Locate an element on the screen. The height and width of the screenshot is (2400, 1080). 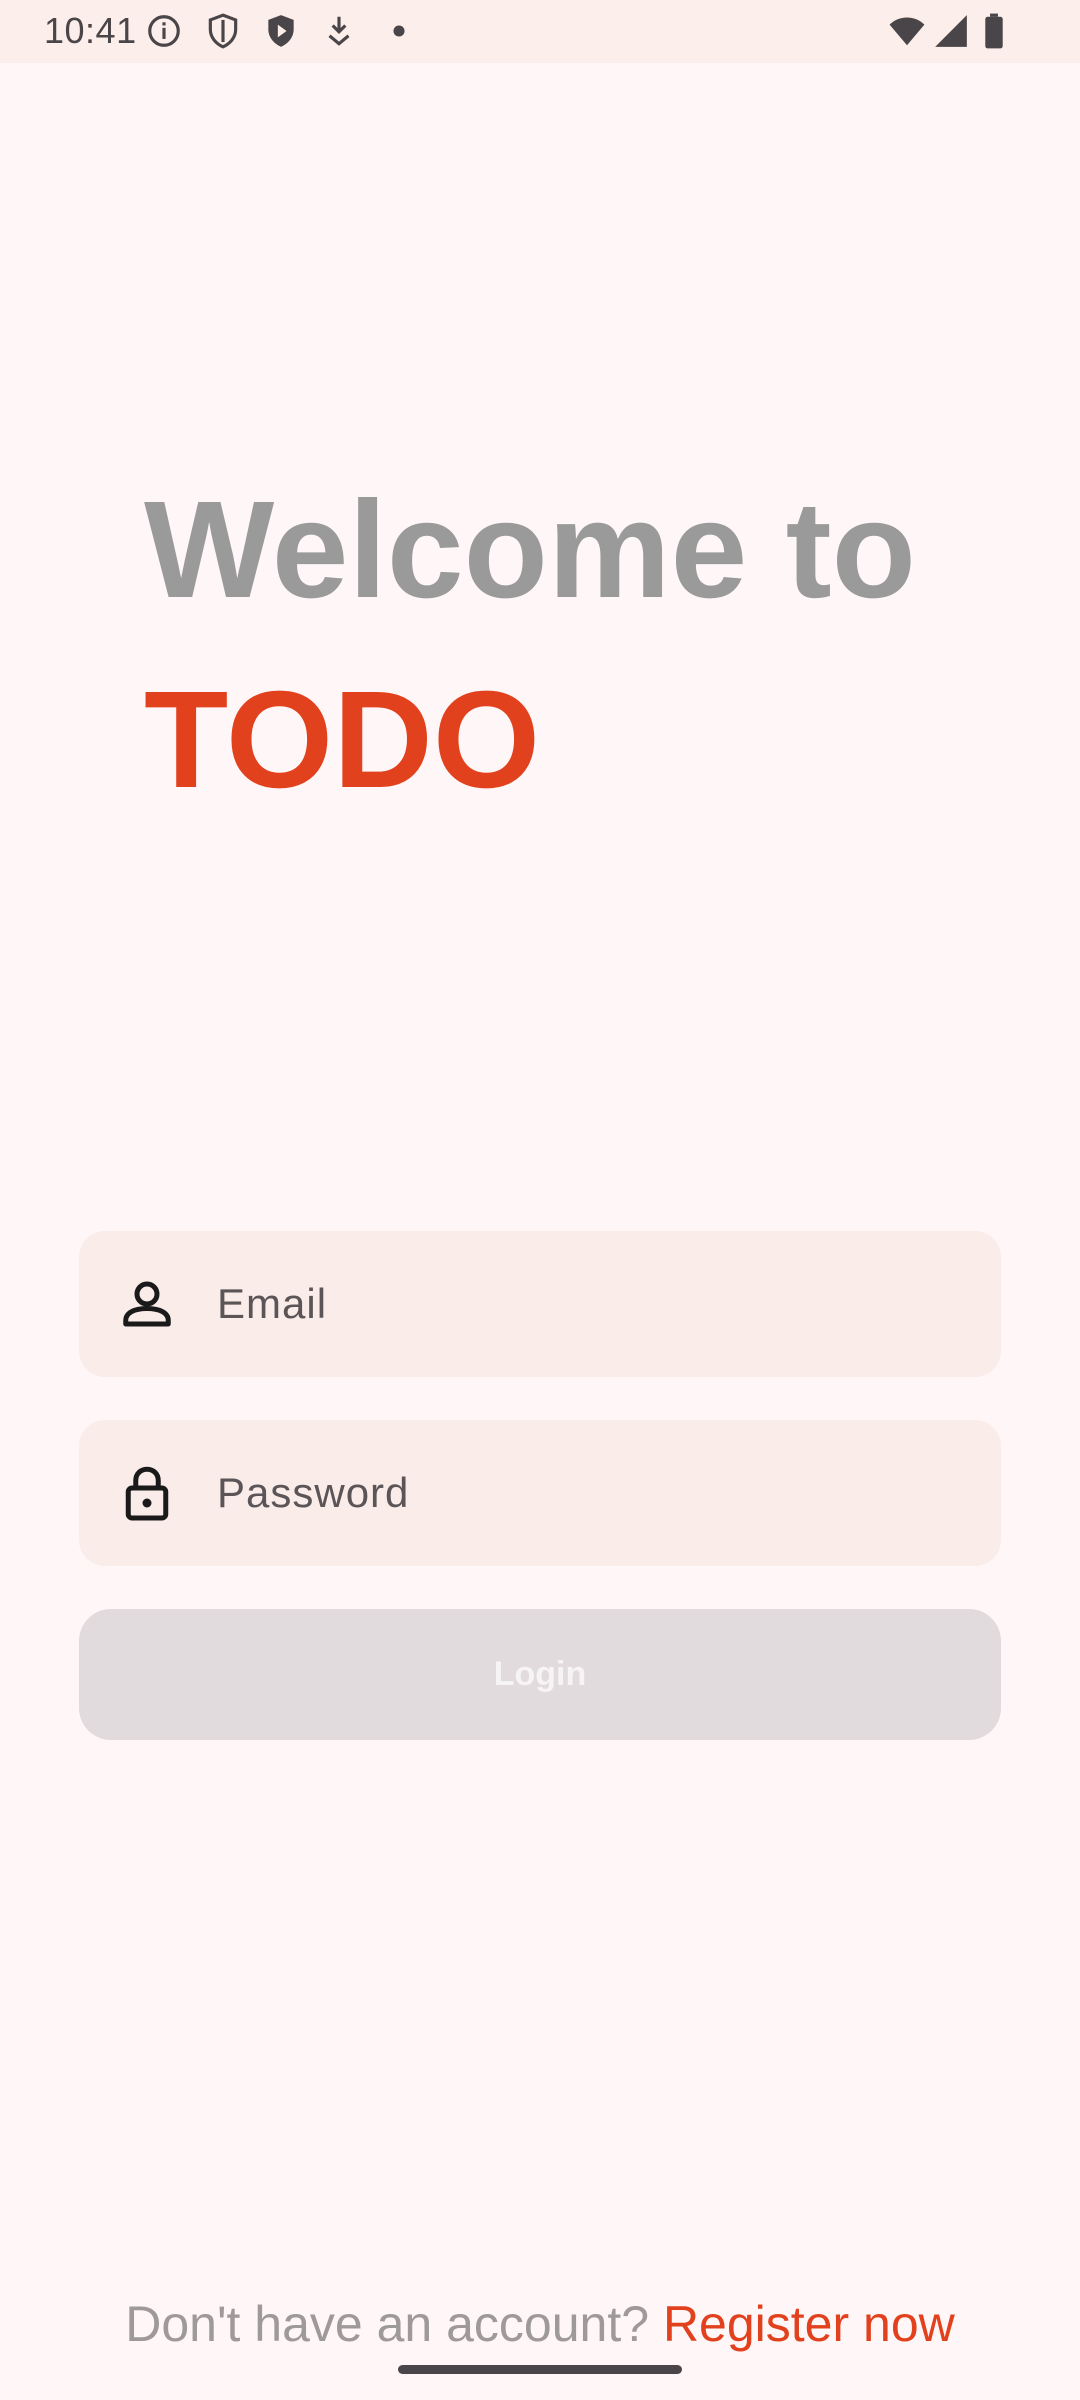
email-input is located at coordinates (597, 1304).